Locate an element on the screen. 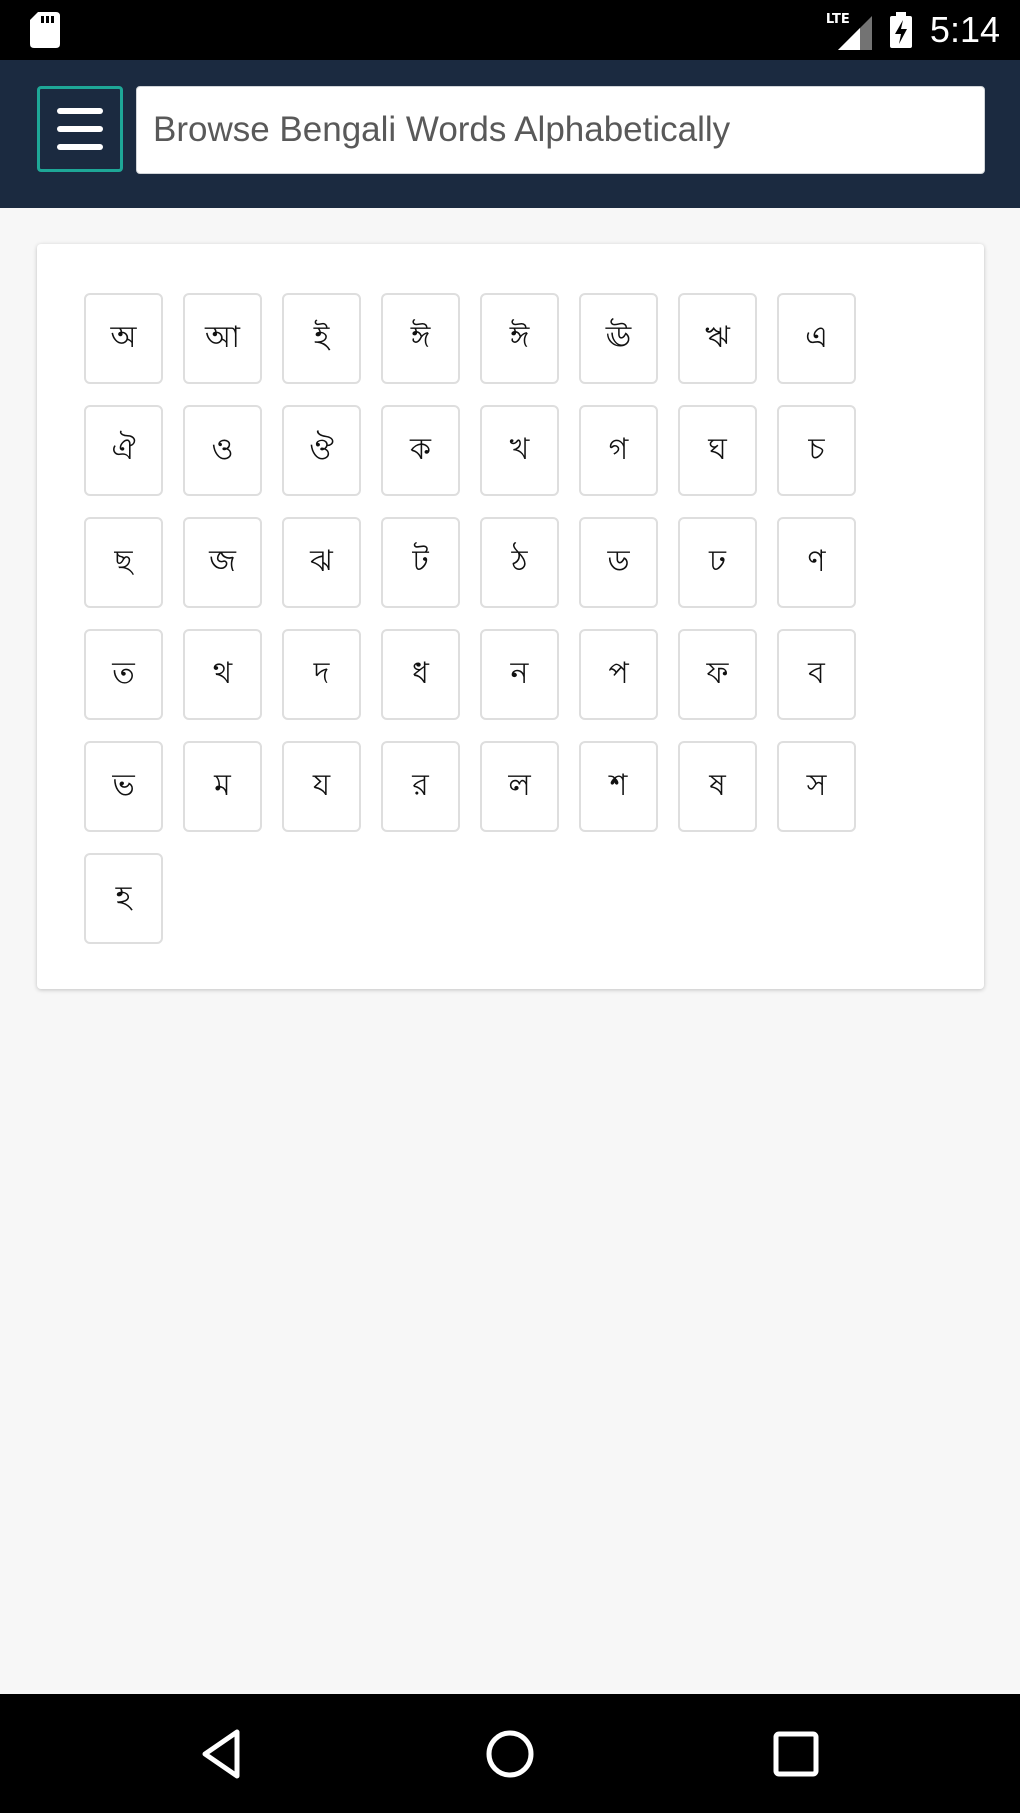 The image size is (1020, 1813). letter-button: ই is located at coordinates (321, 338).